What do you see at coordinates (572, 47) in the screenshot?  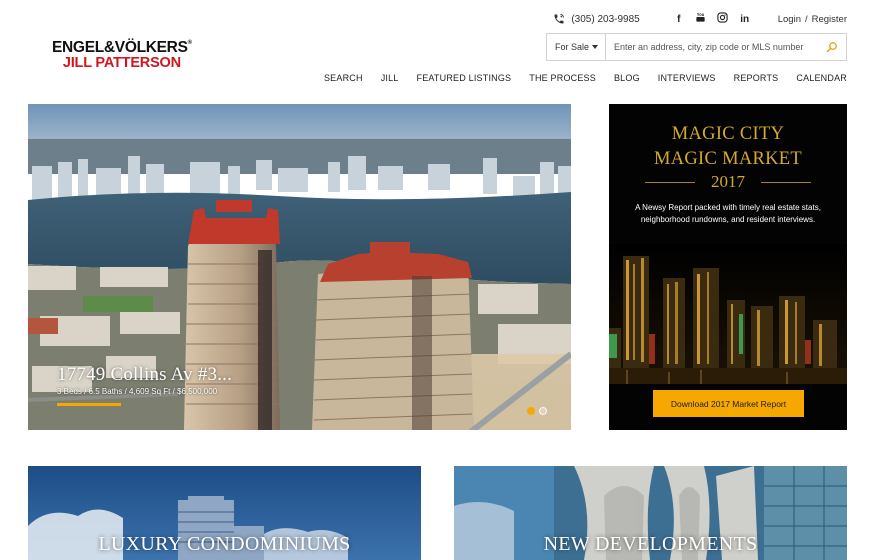 I see `listing-type-value: For Sale` at bounding box center [572, 47].